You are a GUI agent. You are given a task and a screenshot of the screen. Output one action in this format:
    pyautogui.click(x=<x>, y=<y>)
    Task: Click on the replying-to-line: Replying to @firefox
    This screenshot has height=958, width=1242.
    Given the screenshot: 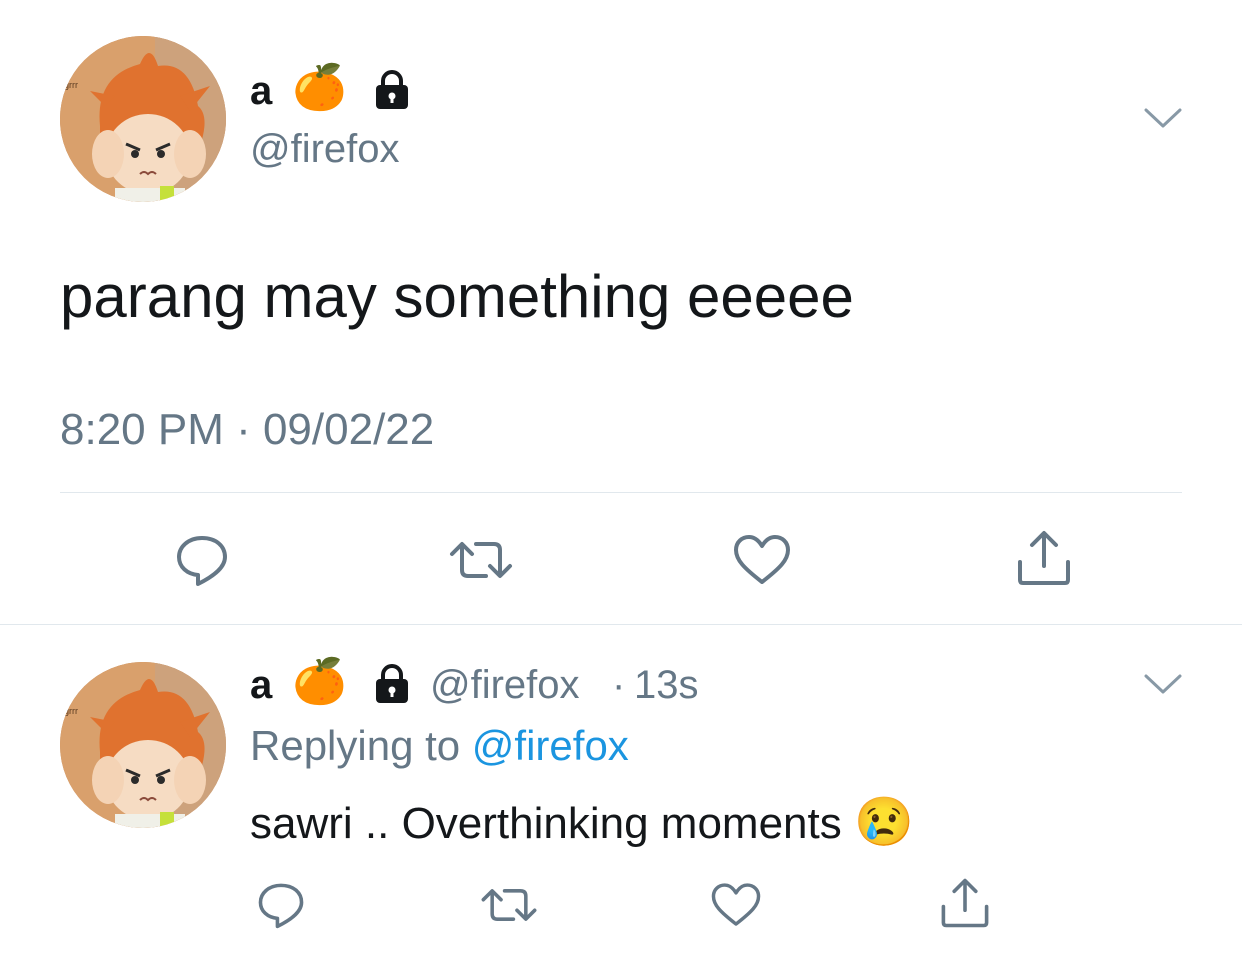 What is the action you would take?
    pyautogui.click(x=439, y=746)
    